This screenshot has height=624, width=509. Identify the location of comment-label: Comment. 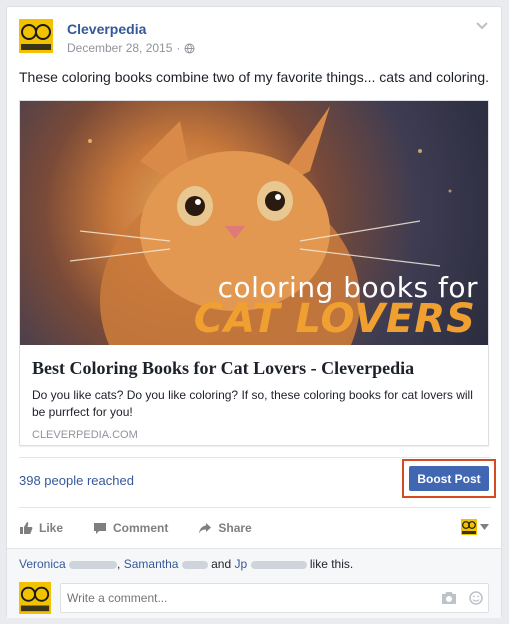
(141, 528).